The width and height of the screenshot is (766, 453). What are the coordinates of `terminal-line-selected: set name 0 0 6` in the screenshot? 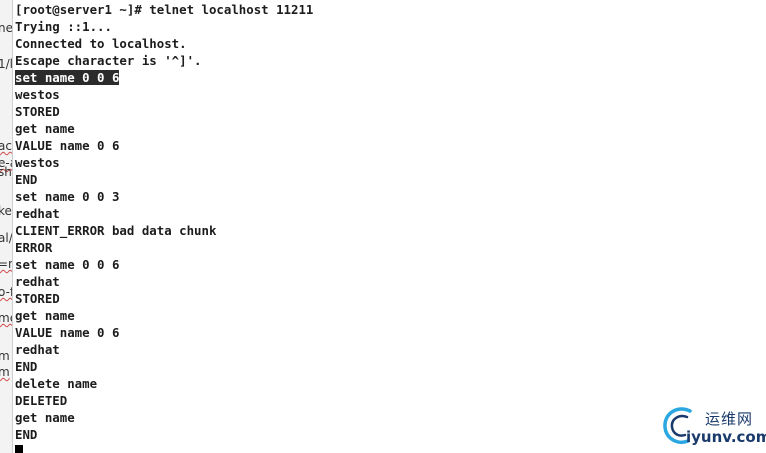 It's located at (164, 77).